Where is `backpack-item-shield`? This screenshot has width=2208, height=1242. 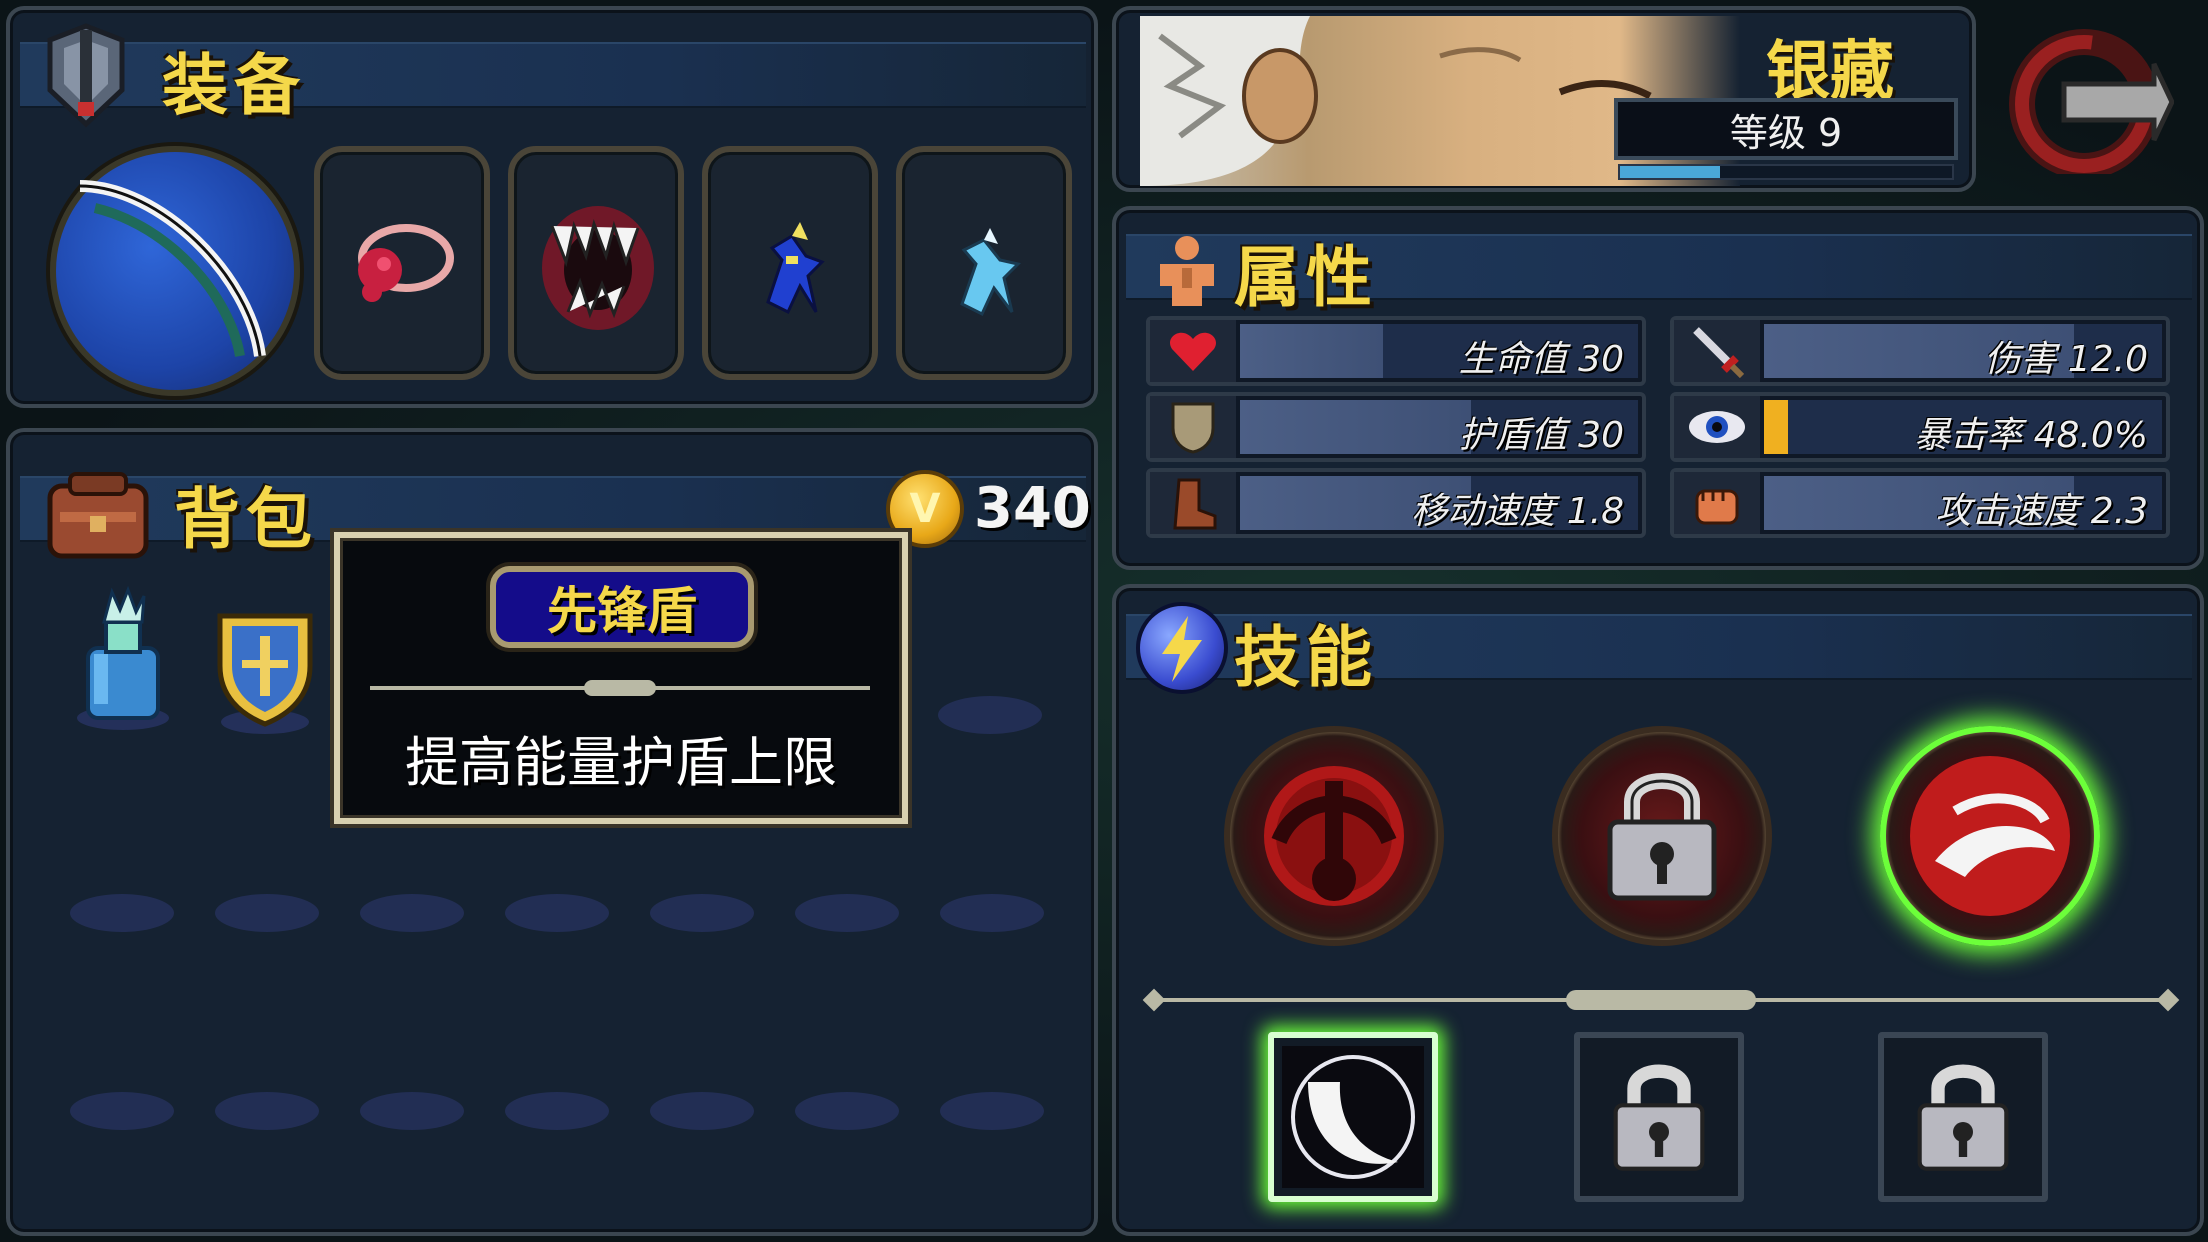
backpack-item-shield is located at coordinates (265, 670).